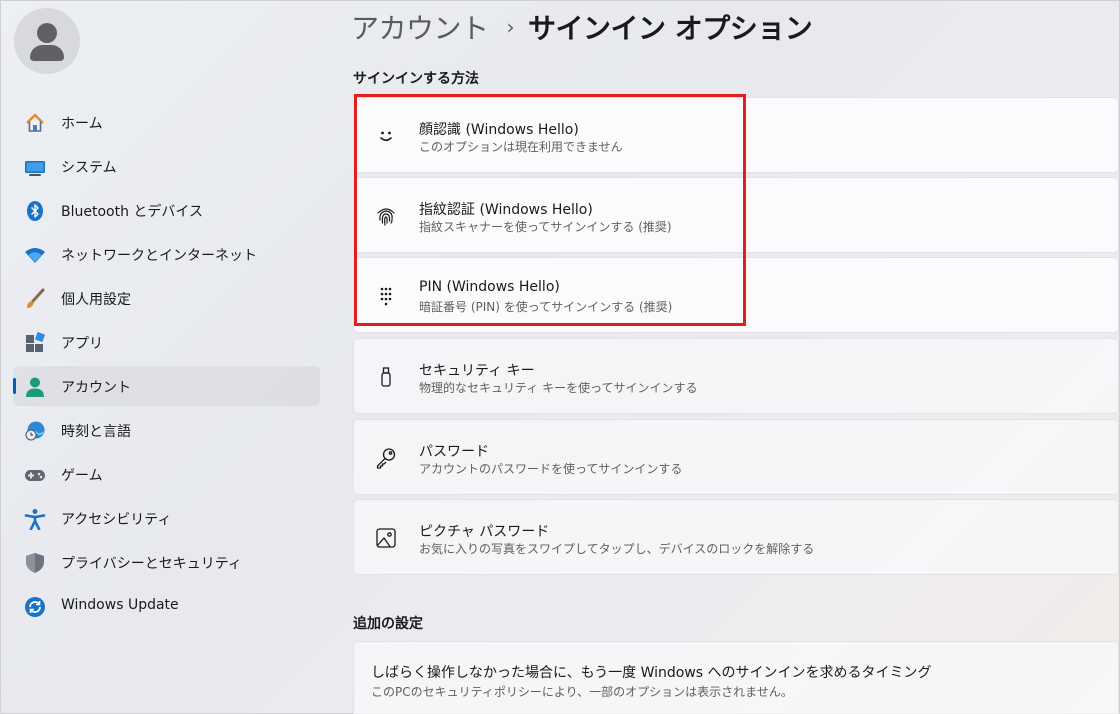 The width and height of the screenshot is (1120, 714). What do you see at coordinates (736, 135) in the screenshot?
I see `face-recognition-card: 顔認識 (Windows Hello) このオプションは現在利用できません` at bounding box center [736, 135].